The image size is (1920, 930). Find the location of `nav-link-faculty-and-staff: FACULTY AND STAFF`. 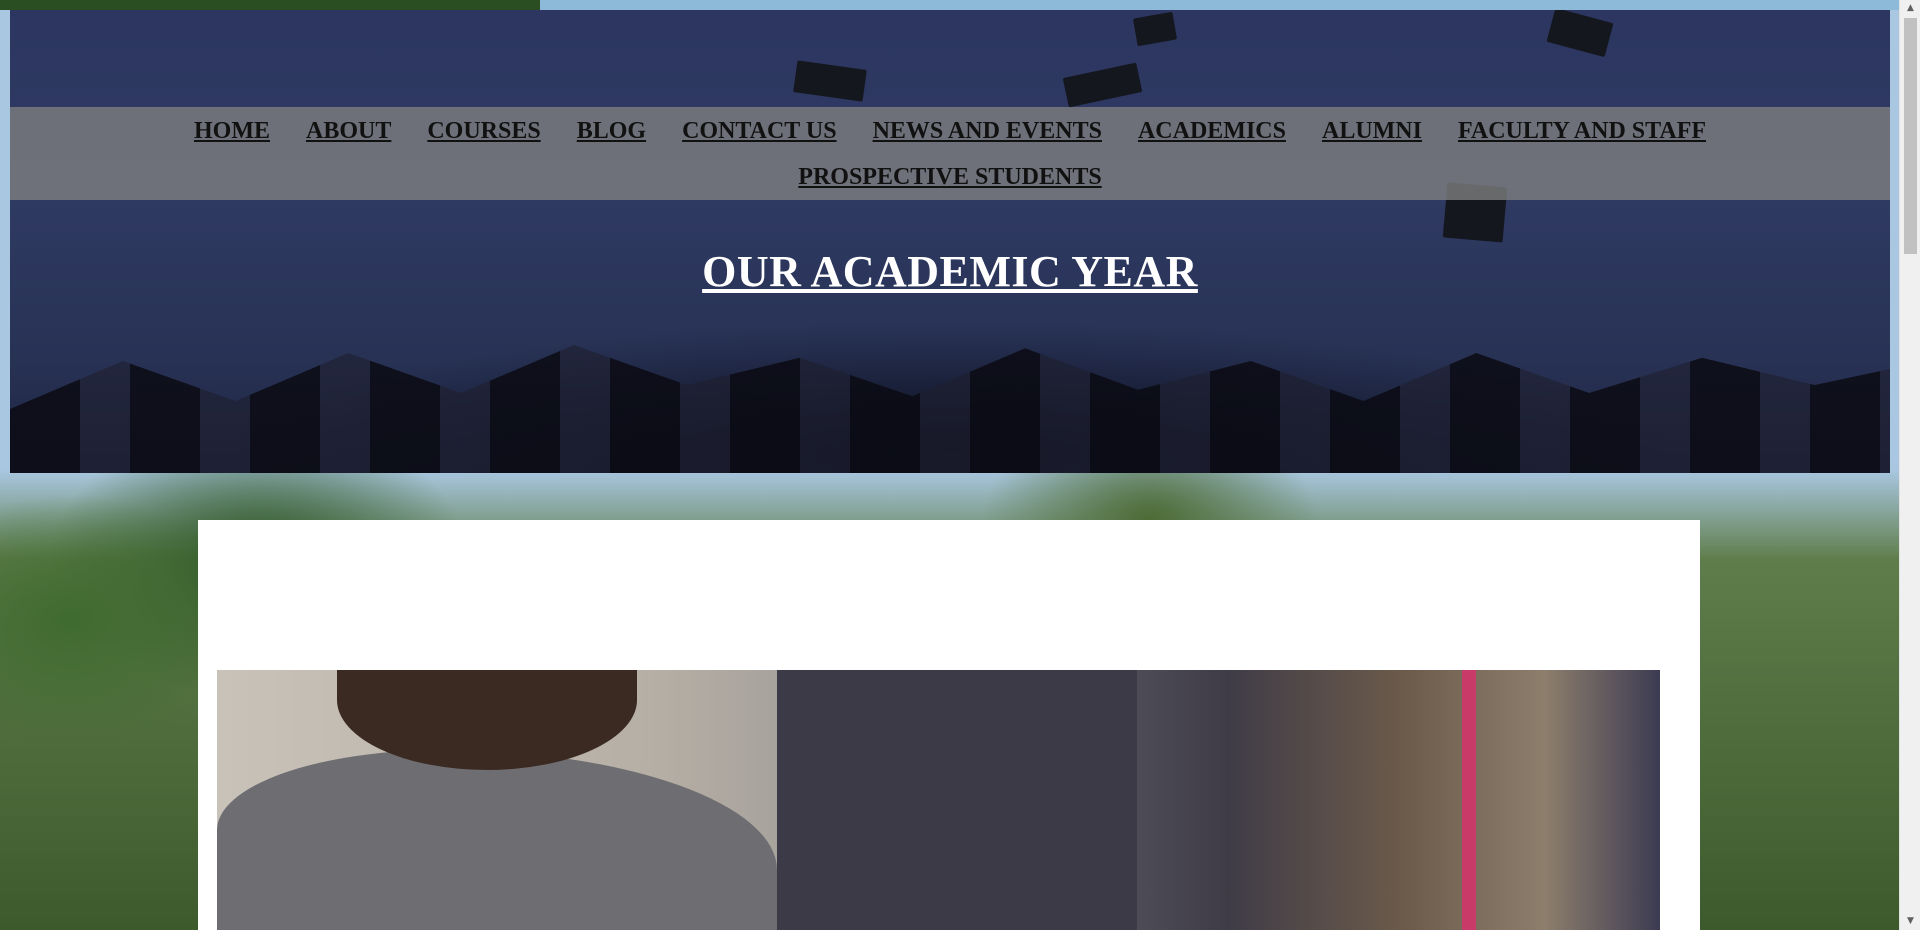

nav-link-faculty-and-staff: FACULTY AND STAFF is located at coordinates (1582, 131).